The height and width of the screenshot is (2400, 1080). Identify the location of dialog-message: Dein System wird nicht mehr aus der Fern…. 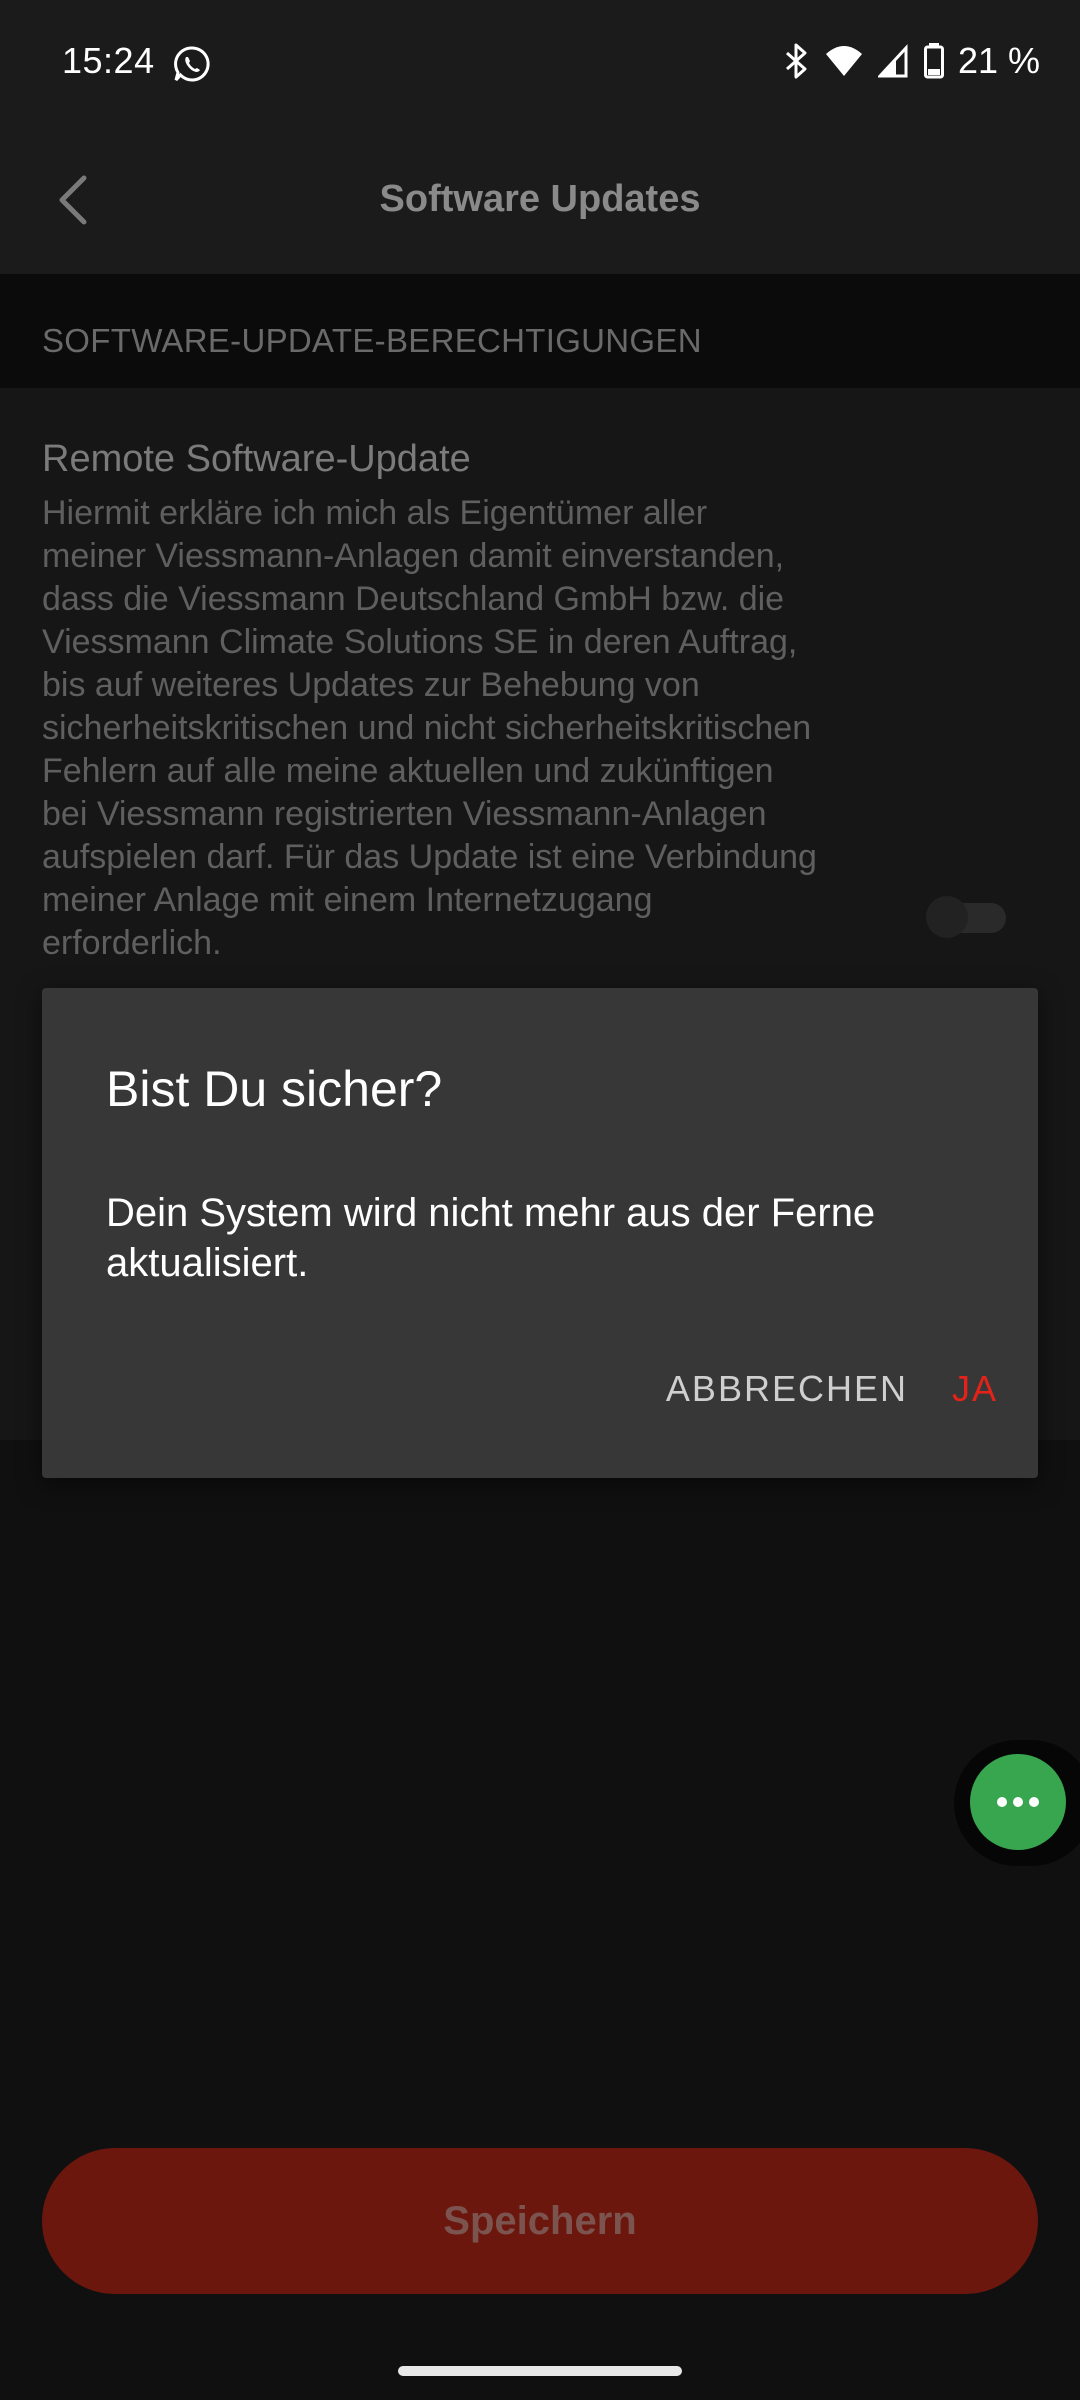
(491, 1238).